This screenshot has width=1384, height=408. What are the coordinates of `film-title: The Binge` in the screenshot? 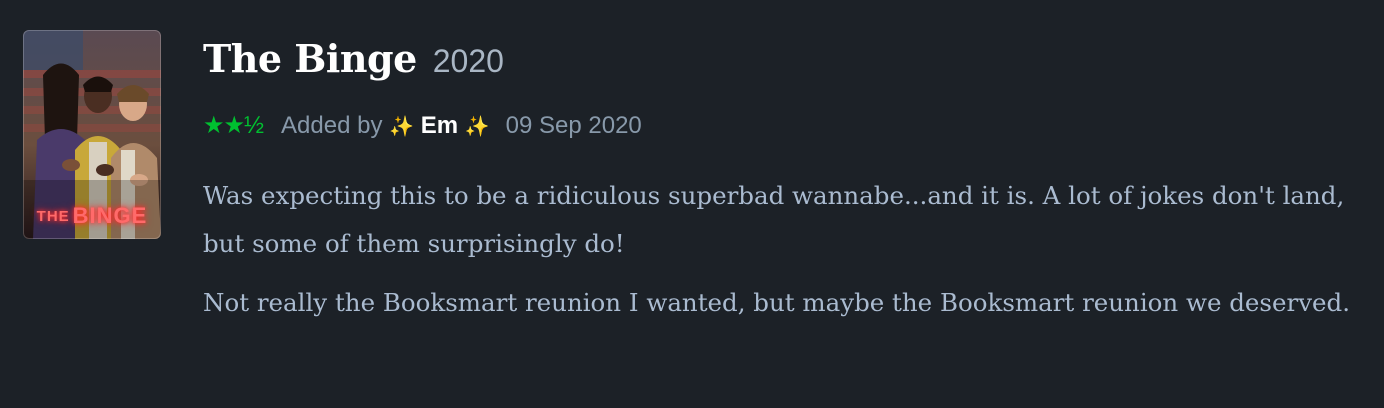 It's located at (310, 58).